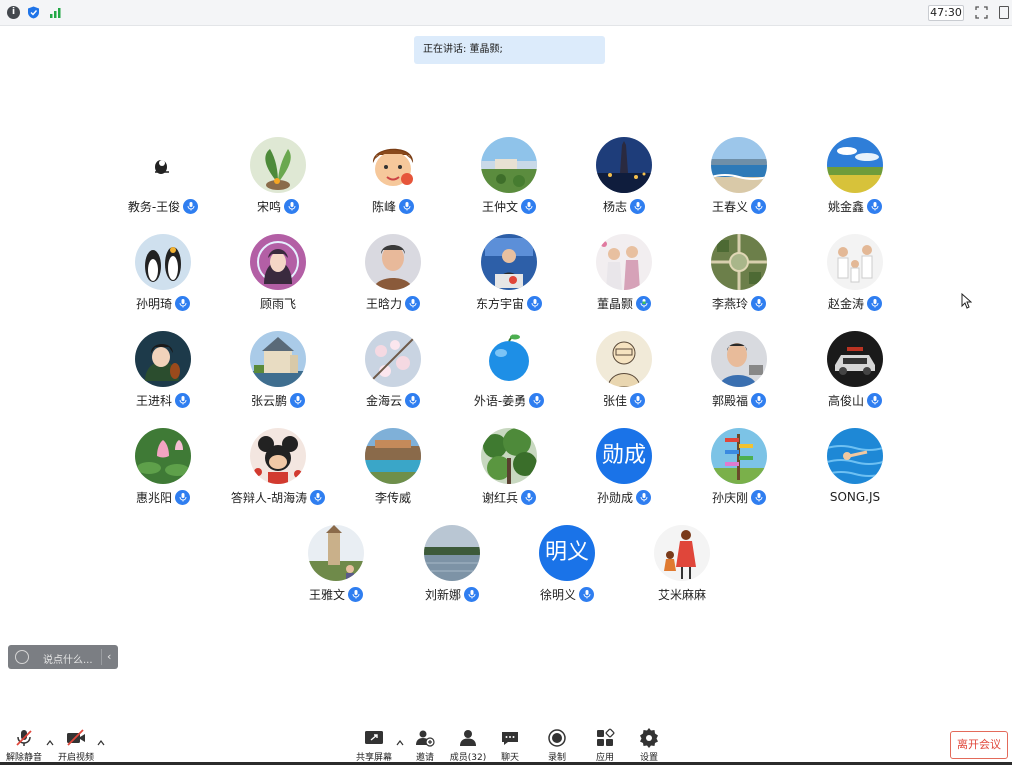 This screenshot has height=765, width=1012. Describe the element at coordinates (153, 303) in the screenshot. I see `participant-name: 孙明琦` at that location.